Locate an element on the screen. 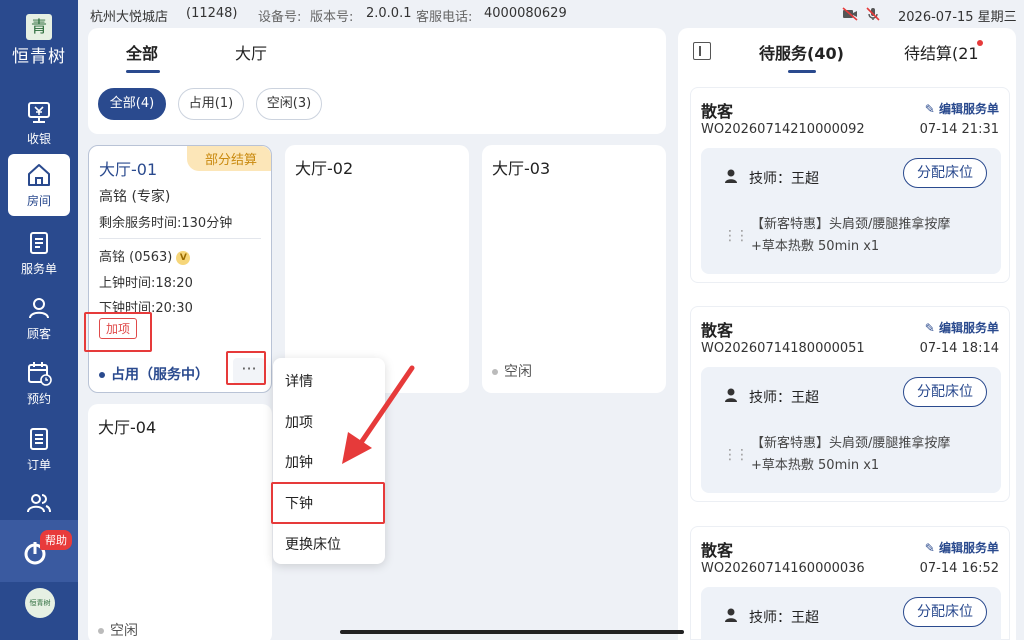 This screenshot has width=1024, height=640. cashier-icon is located at coordinates (39, 112).